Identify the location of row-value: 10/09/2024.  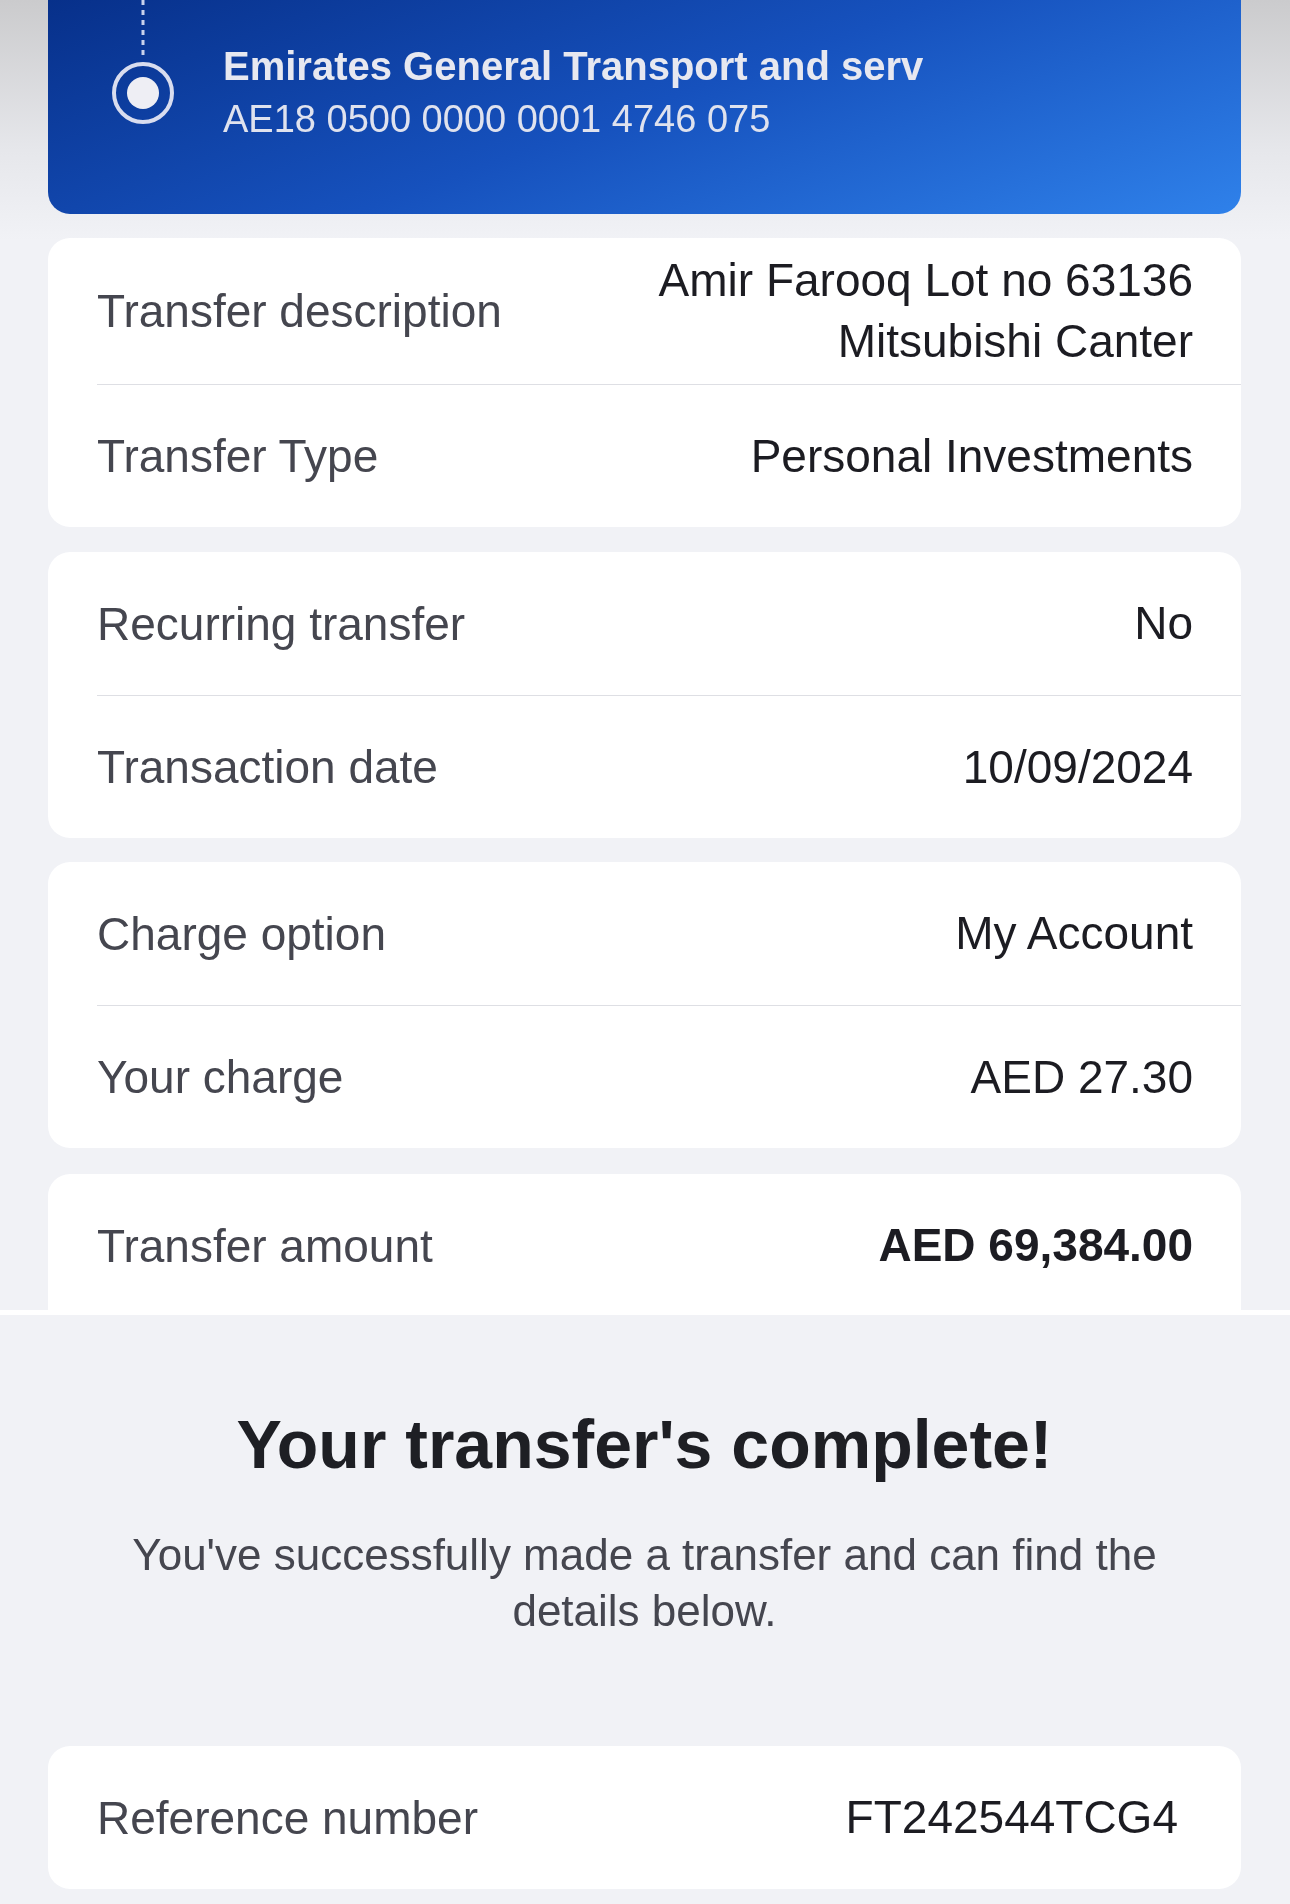
(1077, 767).